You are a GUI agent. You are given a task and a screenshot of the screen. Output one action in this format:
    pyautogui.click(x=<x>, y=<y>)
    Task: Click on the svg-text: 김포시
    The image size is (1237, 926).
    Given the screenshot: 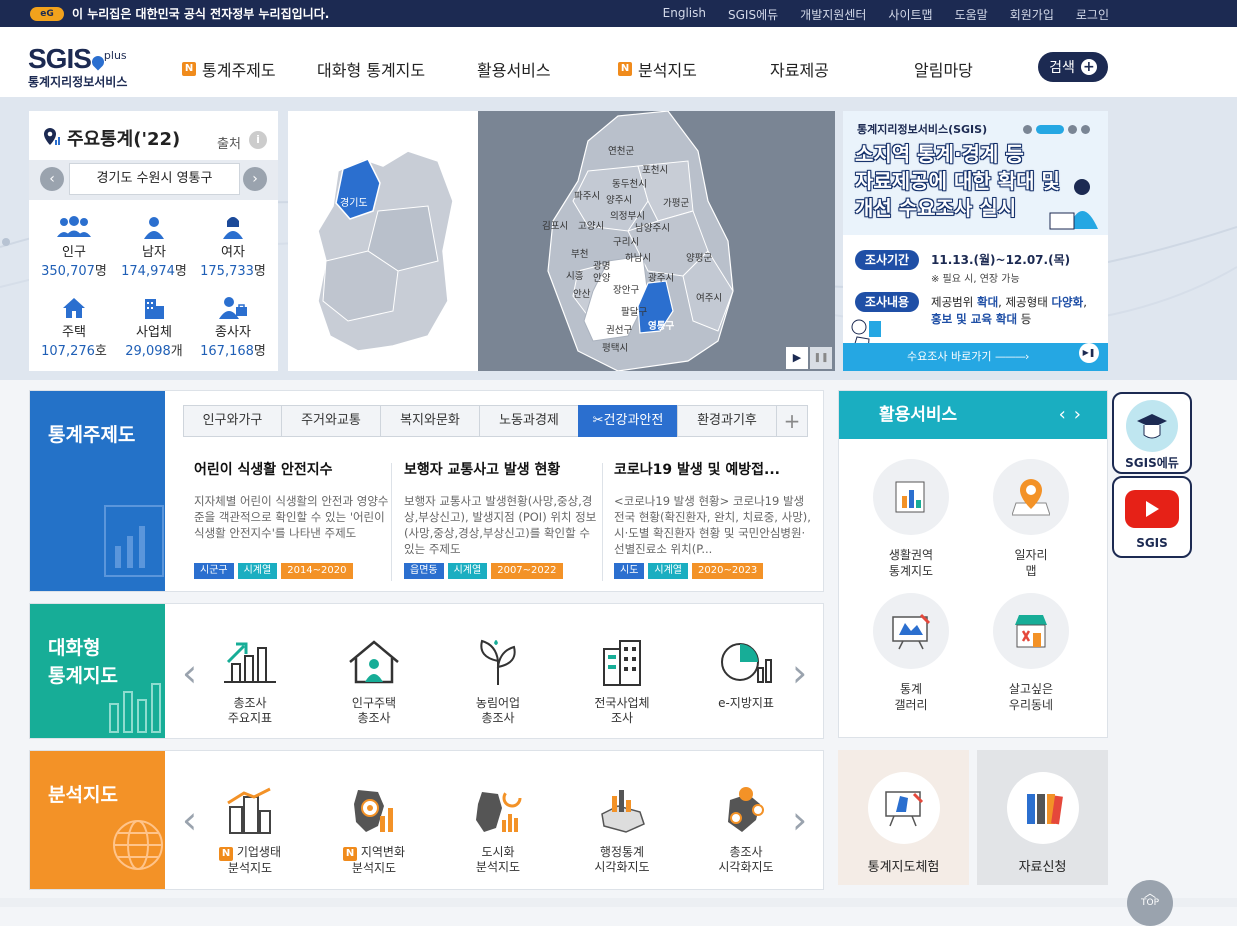 What is the action you would take?
    pyautogui.click(x=555, y=226)
    